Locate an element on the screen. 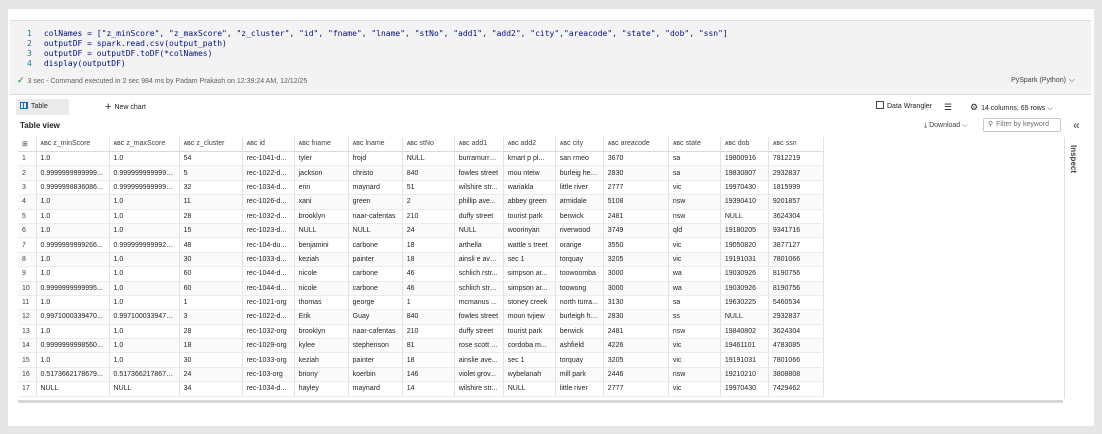 The height and width of the screenshot is (434, 1102). table-cell: 2777 is located at coordinates (636, 389).